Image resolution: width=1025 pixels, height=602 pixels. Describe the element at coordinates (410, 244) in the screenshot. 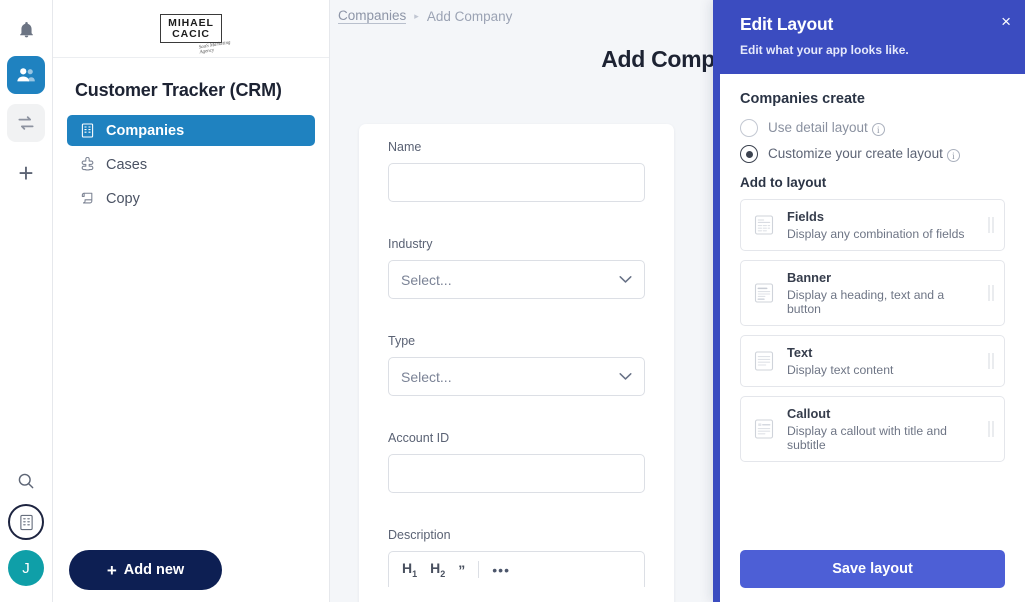

I see `field-label: Industry` at that location.